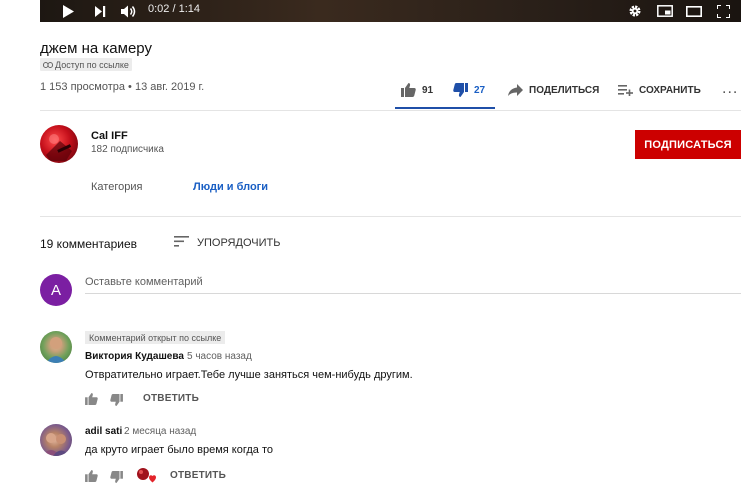  I want to click on subscriber-count: 182 подписчика, so click(127, 149).